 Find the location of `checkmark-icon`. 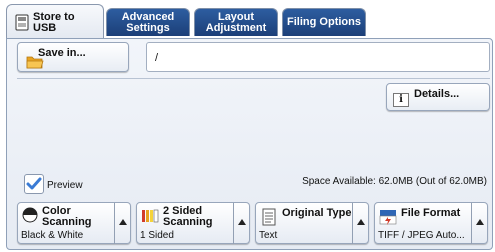

checkmark-icon is located at coordinates (34, 183).